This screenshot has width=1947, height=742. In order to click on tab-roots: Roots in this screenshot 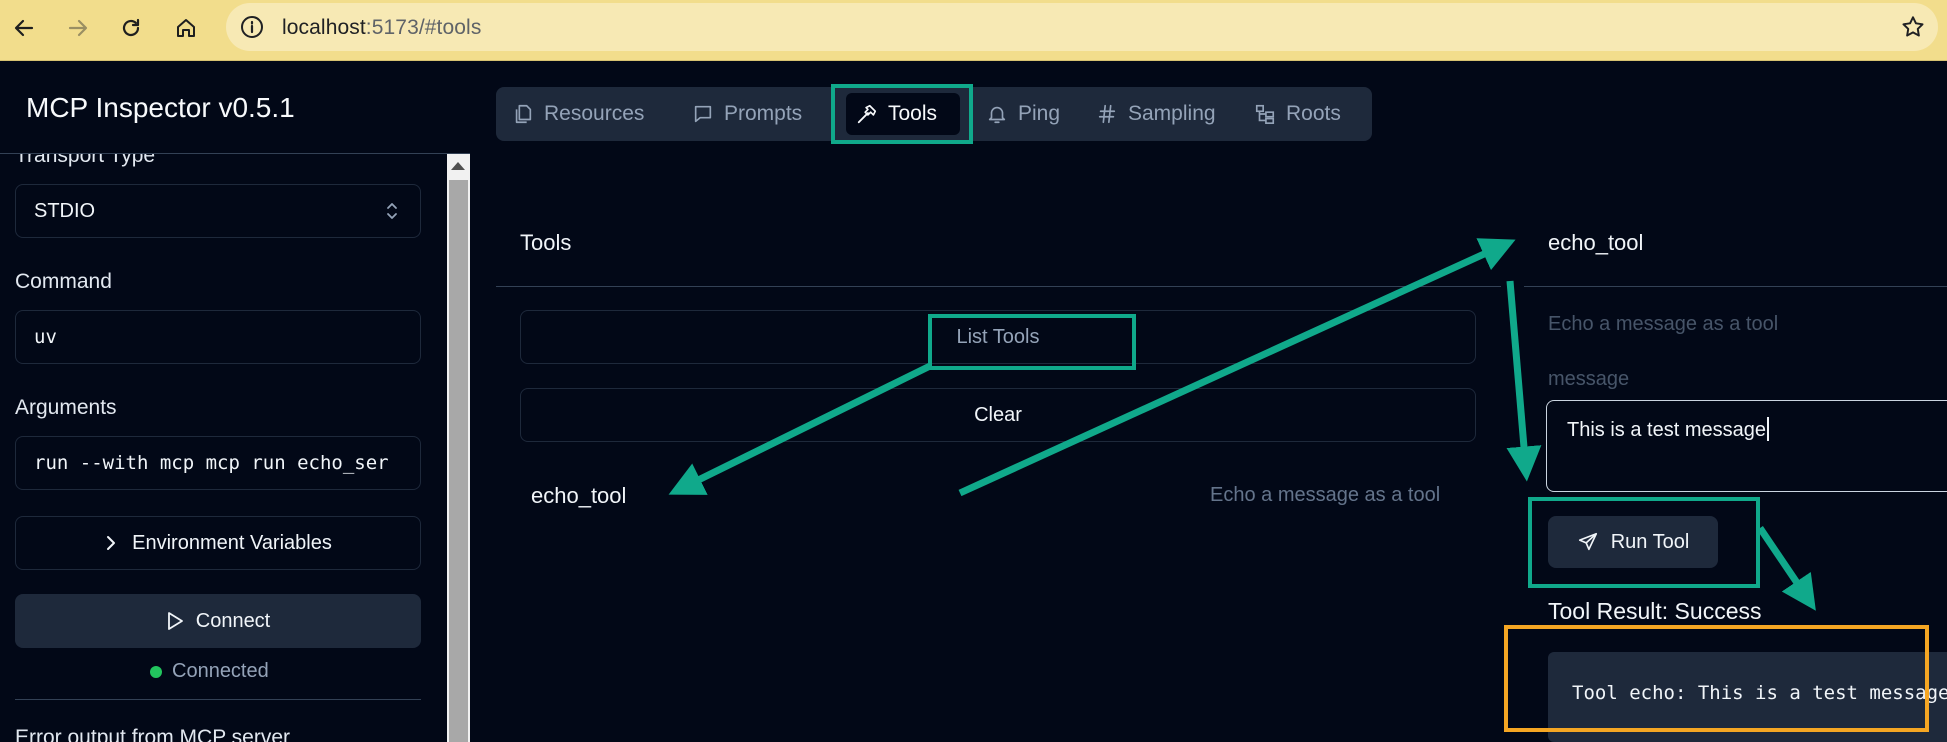, I will do `click(1297, 114)`.